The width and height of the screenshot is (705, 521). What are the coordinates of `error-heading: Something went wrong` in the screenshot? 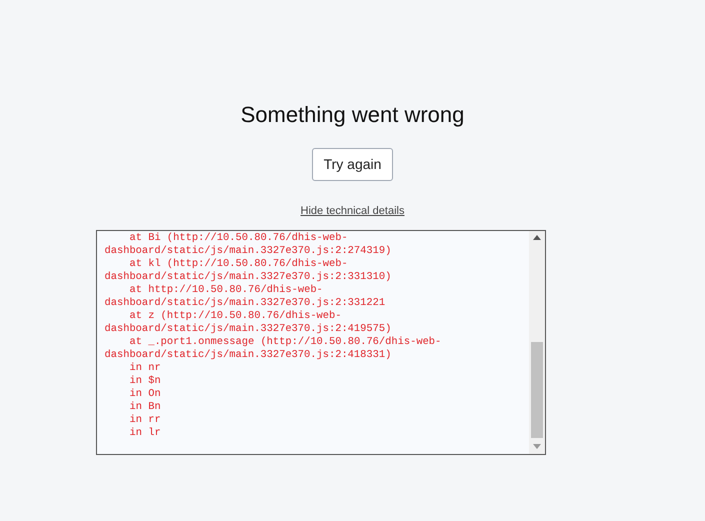 It's located at (352, 115).